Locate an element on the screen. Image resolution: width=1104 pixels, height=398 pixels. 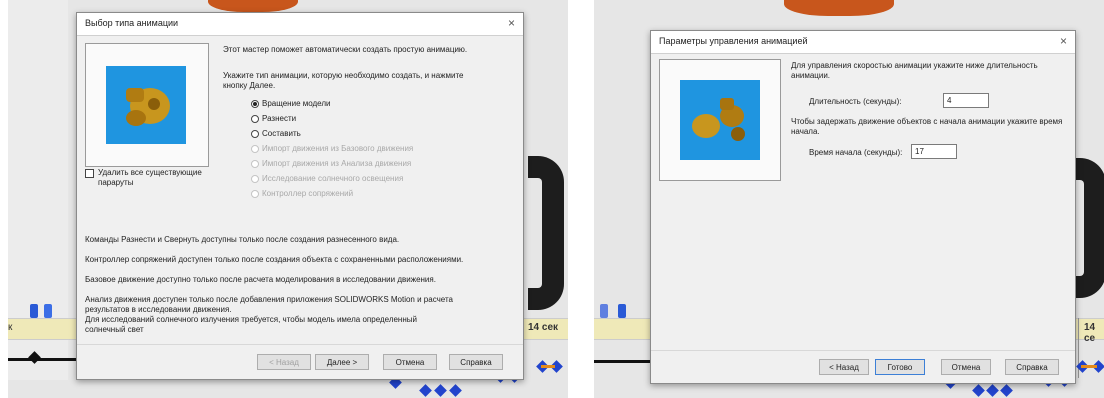
dialog-title: Параметры управления анимацией is located at coordinates (733, 41).